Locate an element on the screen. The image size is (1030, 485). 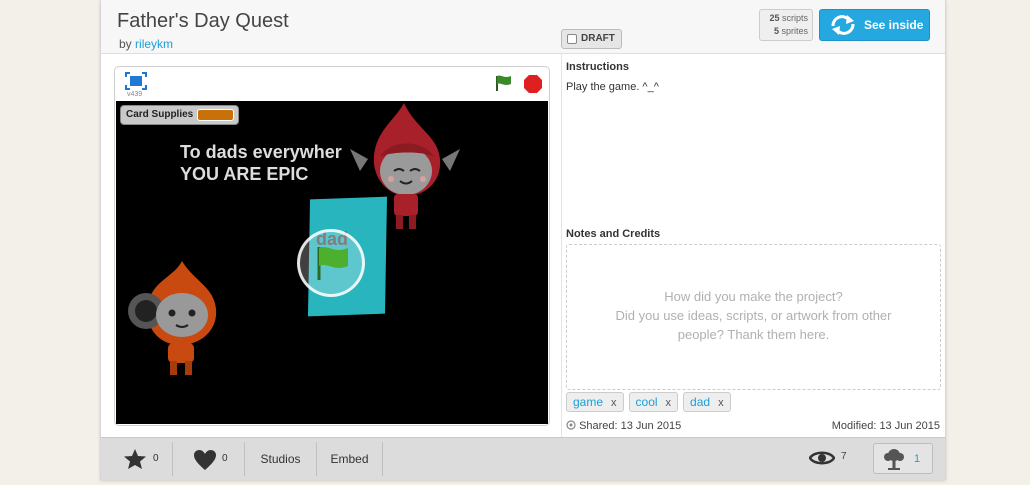
tag-dad: dad x is located at coordinates (707, 402).